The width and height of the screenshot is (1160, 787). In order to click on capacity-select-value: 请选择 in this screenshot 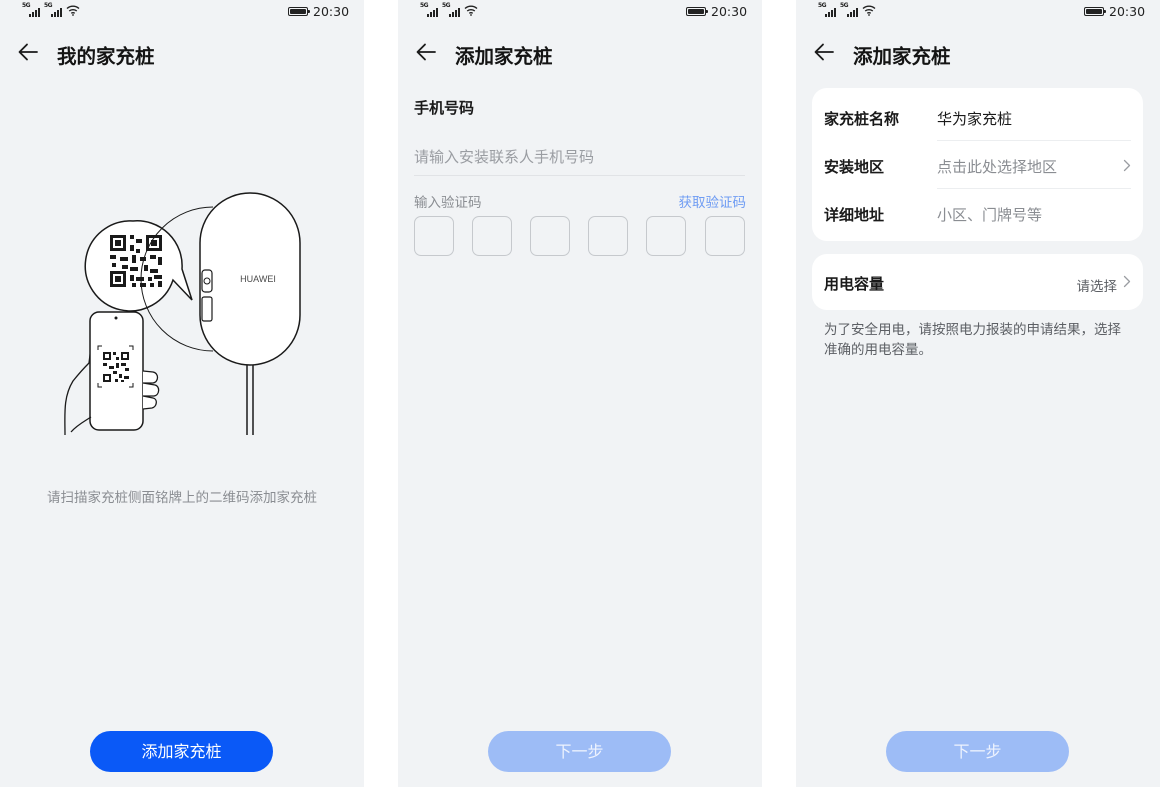, I will do `click(1097, 285)`.